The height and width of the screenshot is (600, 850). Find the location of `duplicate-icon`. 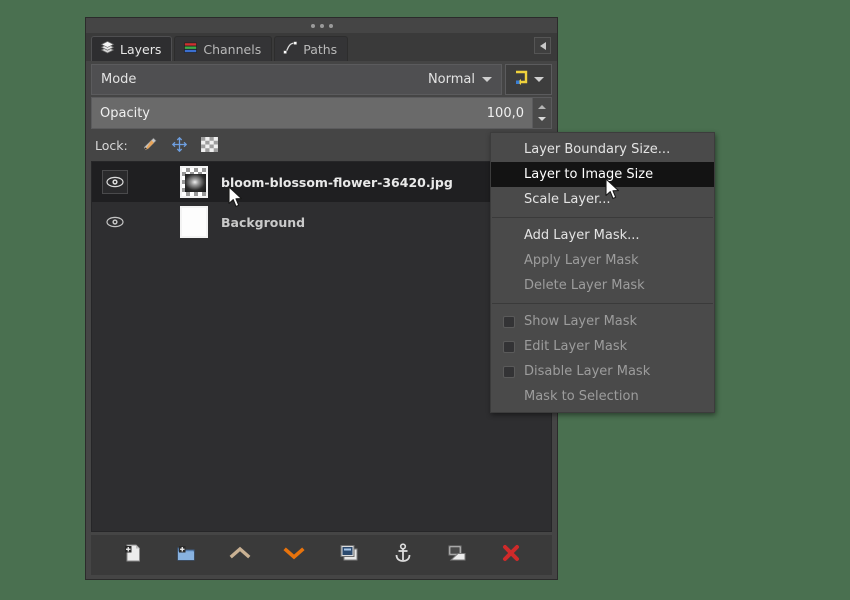

duplicate-icon is located at coordinates (349, 555).